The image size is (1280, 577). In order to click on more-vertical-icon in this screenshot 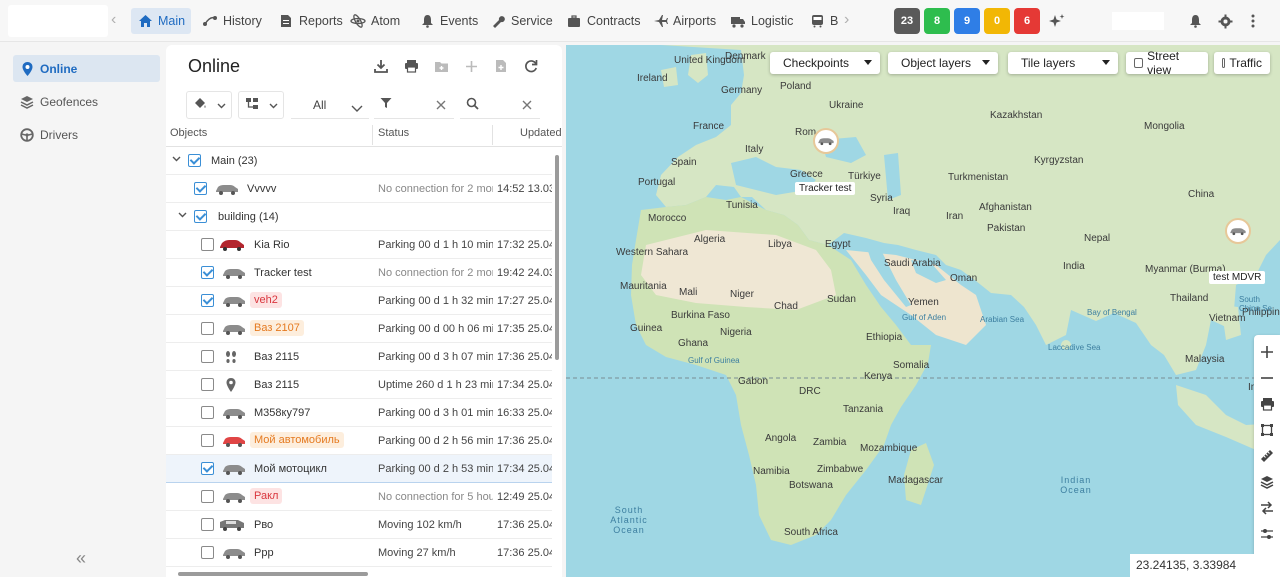, I will do `click(1253, 21)`.